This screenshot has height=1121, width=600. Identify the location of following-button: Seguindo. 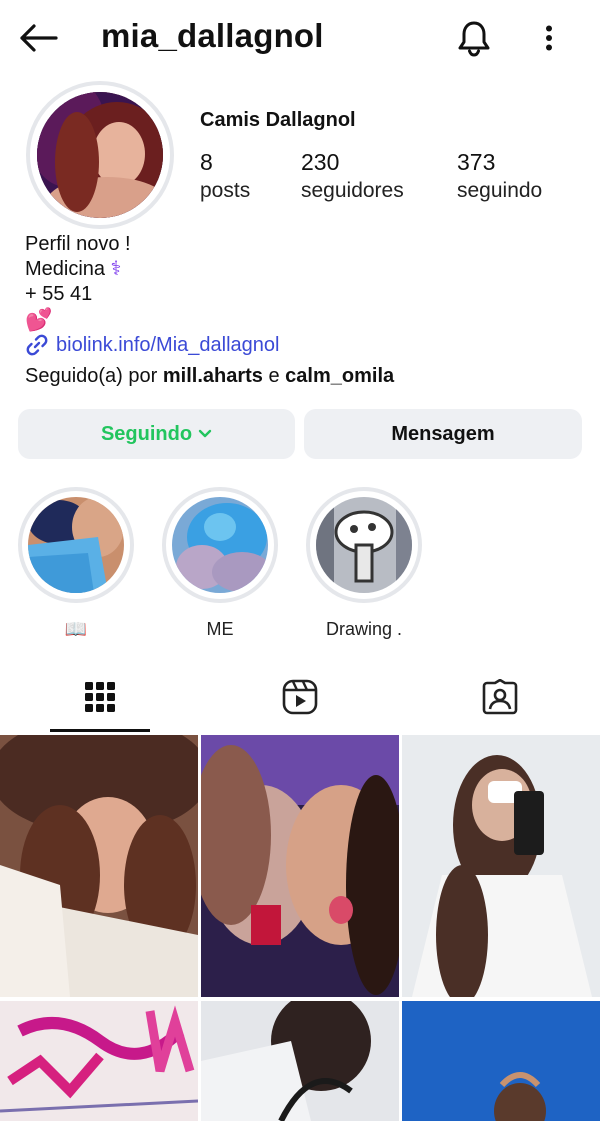
(156, 434).